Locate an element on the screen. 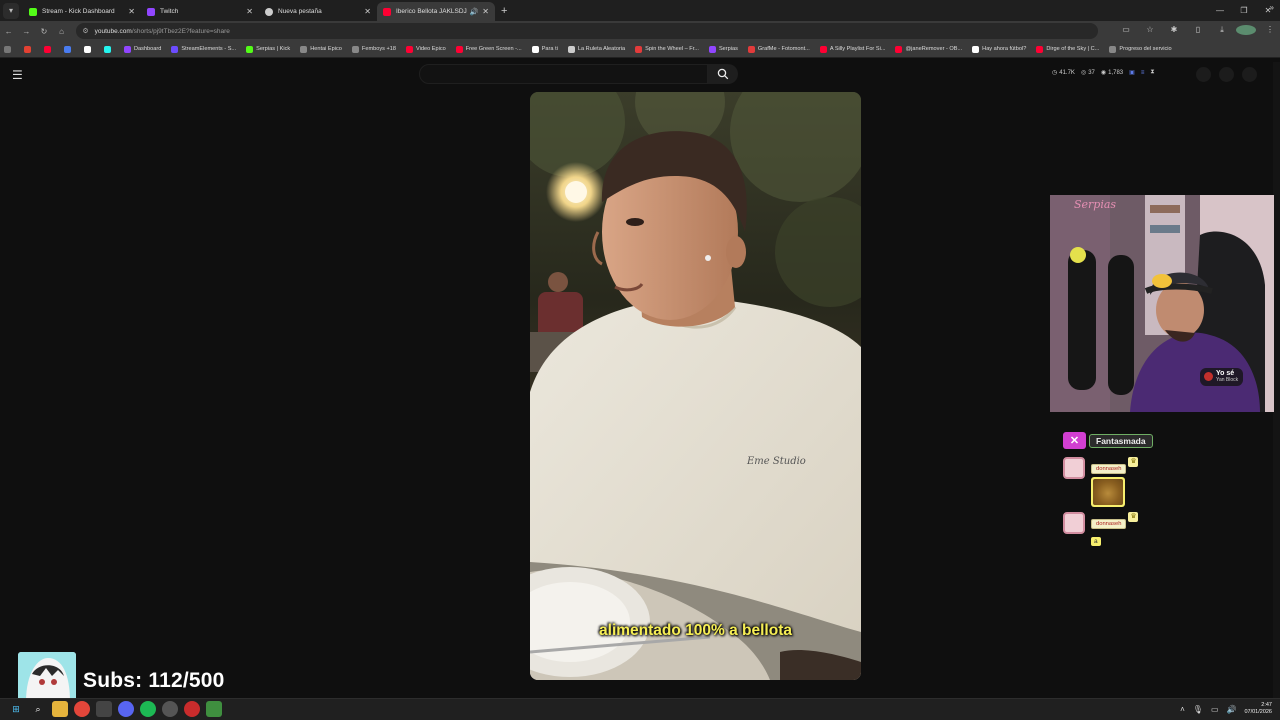  minimize-icon: — is located at coordinates (1220, 10).